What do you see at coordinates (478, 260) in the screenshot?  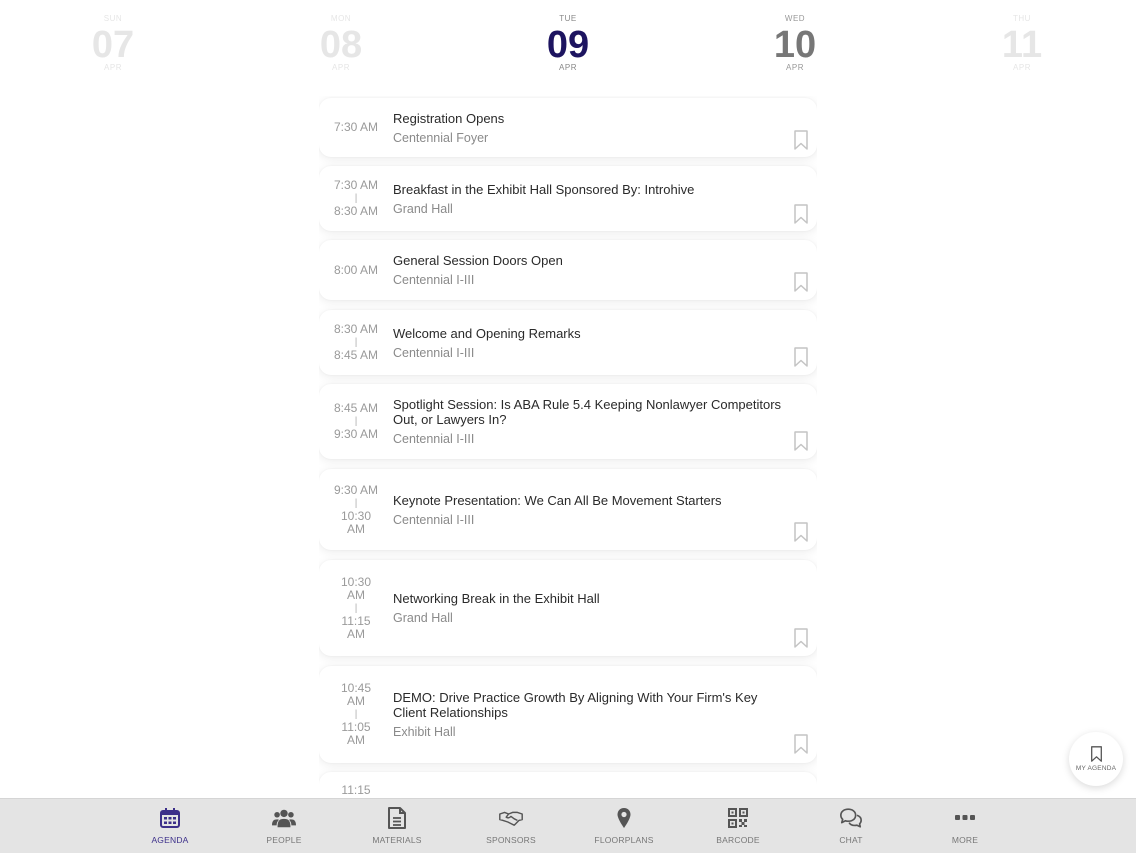 I see `session-title: General Session Doors Open` at bounding box center [478, 260].